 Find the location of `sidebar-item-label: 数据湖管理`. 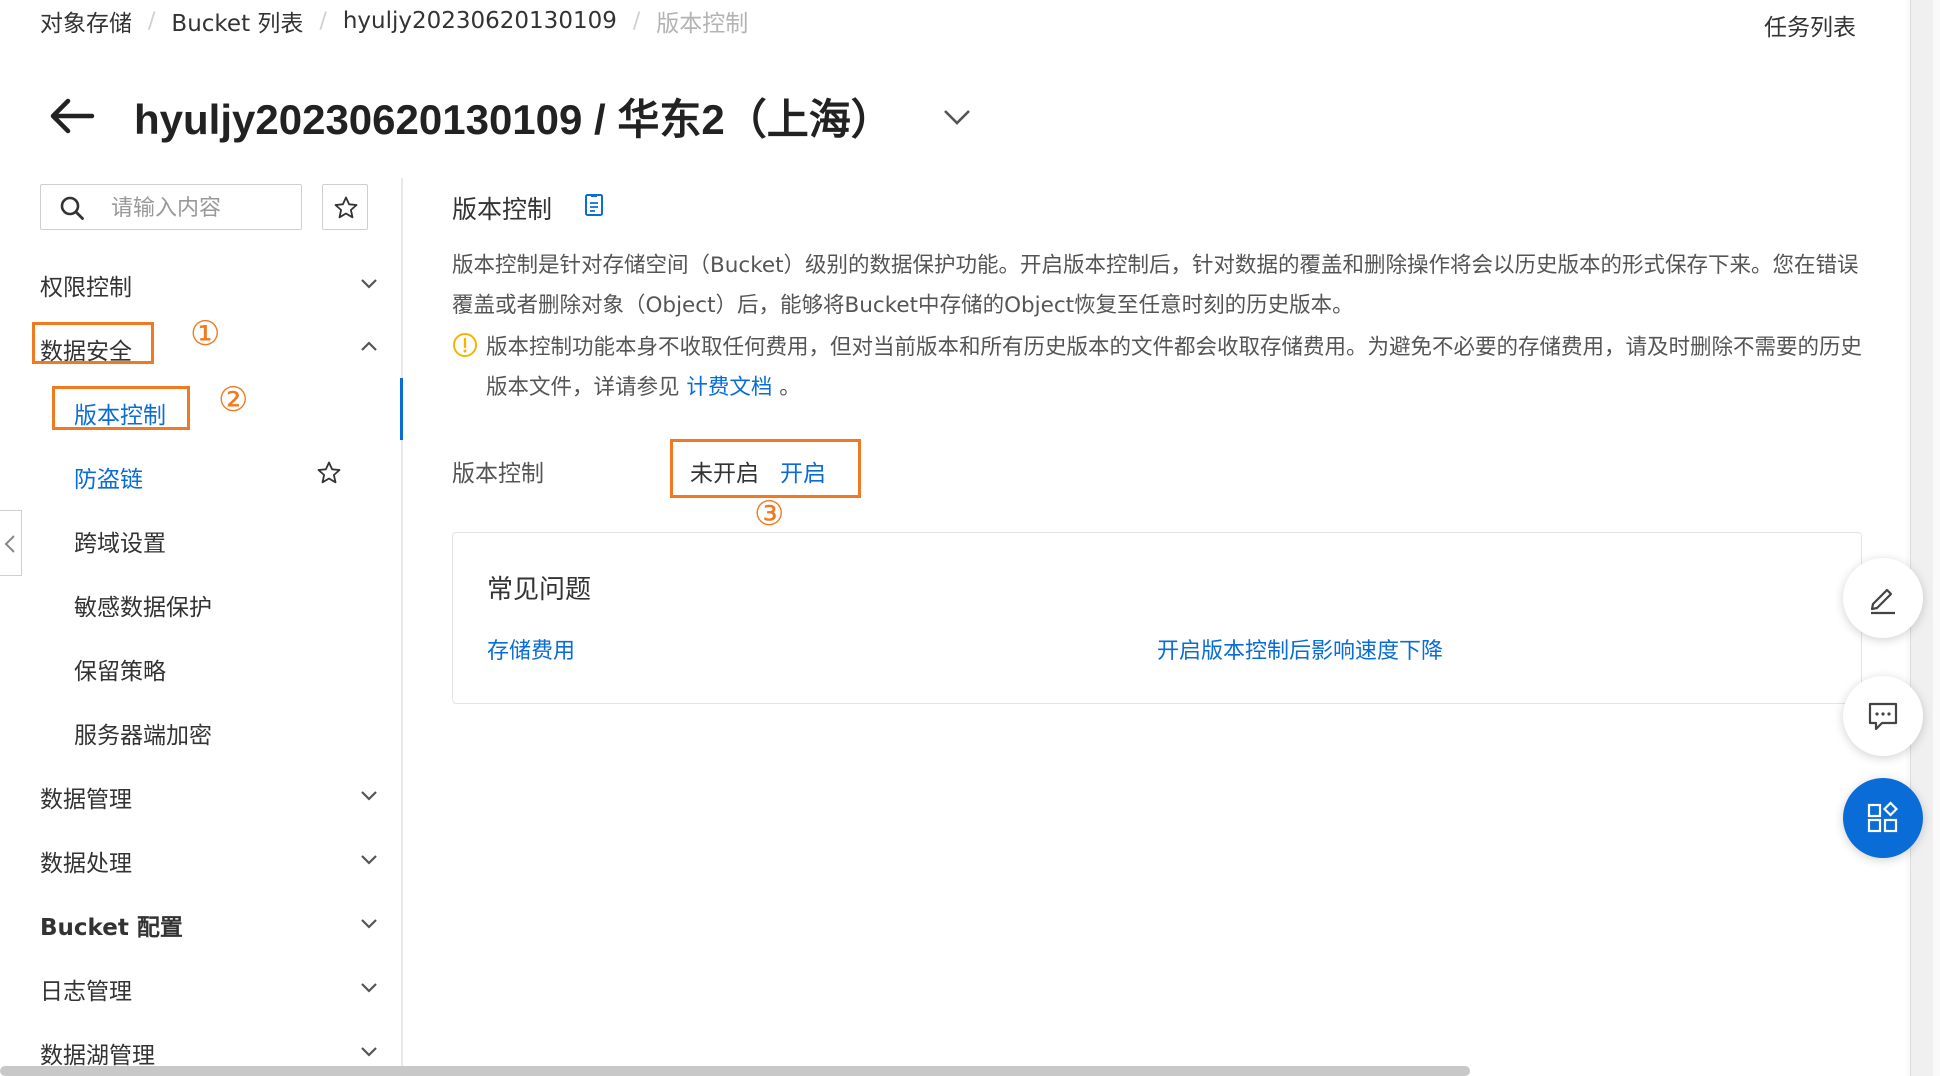

sidebar-item-label: 数据湖管理 is located at coordinates (97, 1056).